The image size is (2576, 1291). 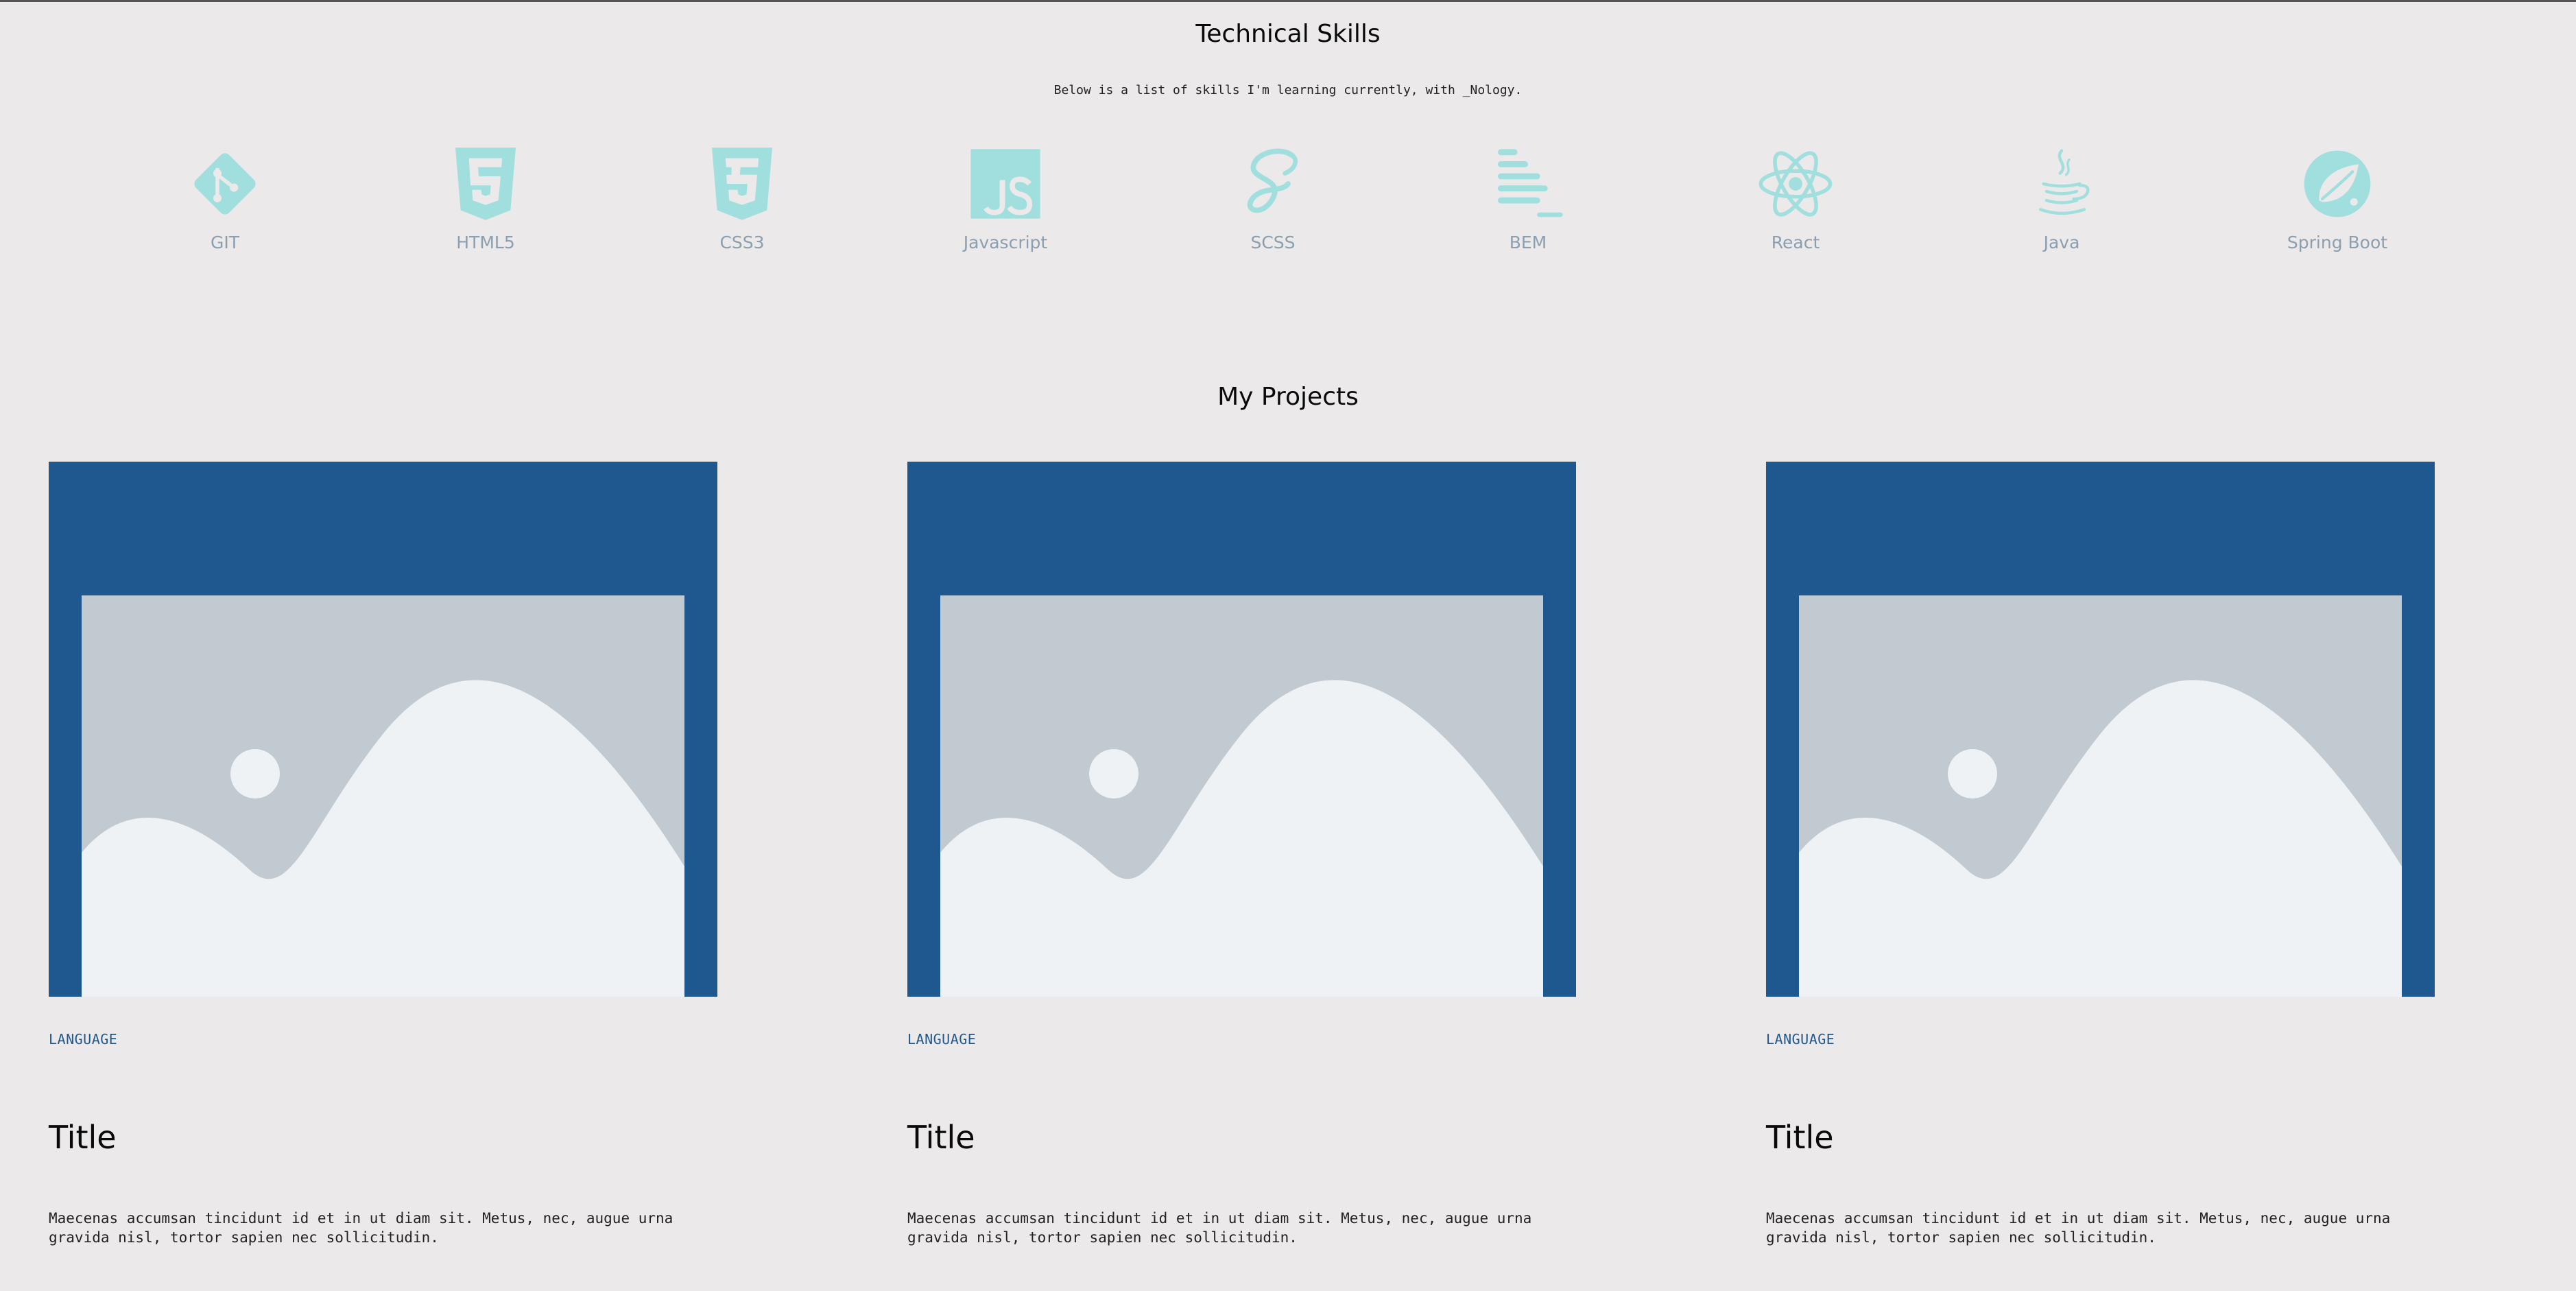 I want to click on bem-icon, so click(x=1530, y=183).